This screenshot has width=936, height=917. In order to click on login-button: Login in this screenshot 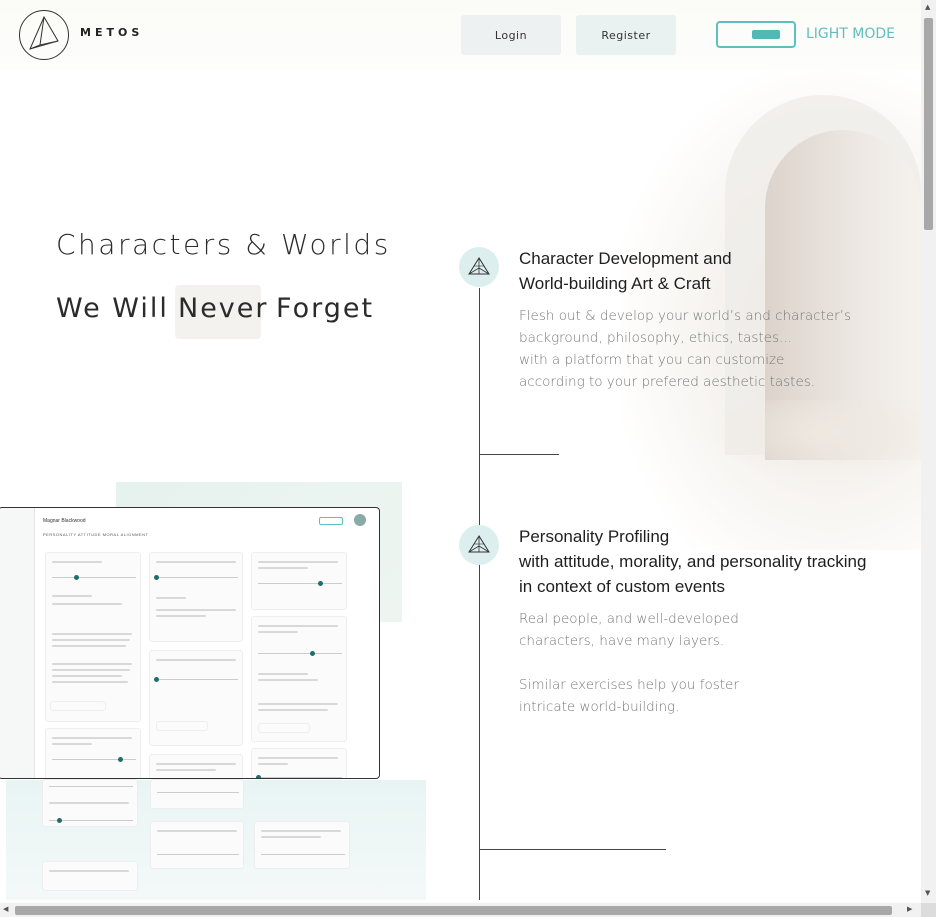, I will do `click(511, 35)`.